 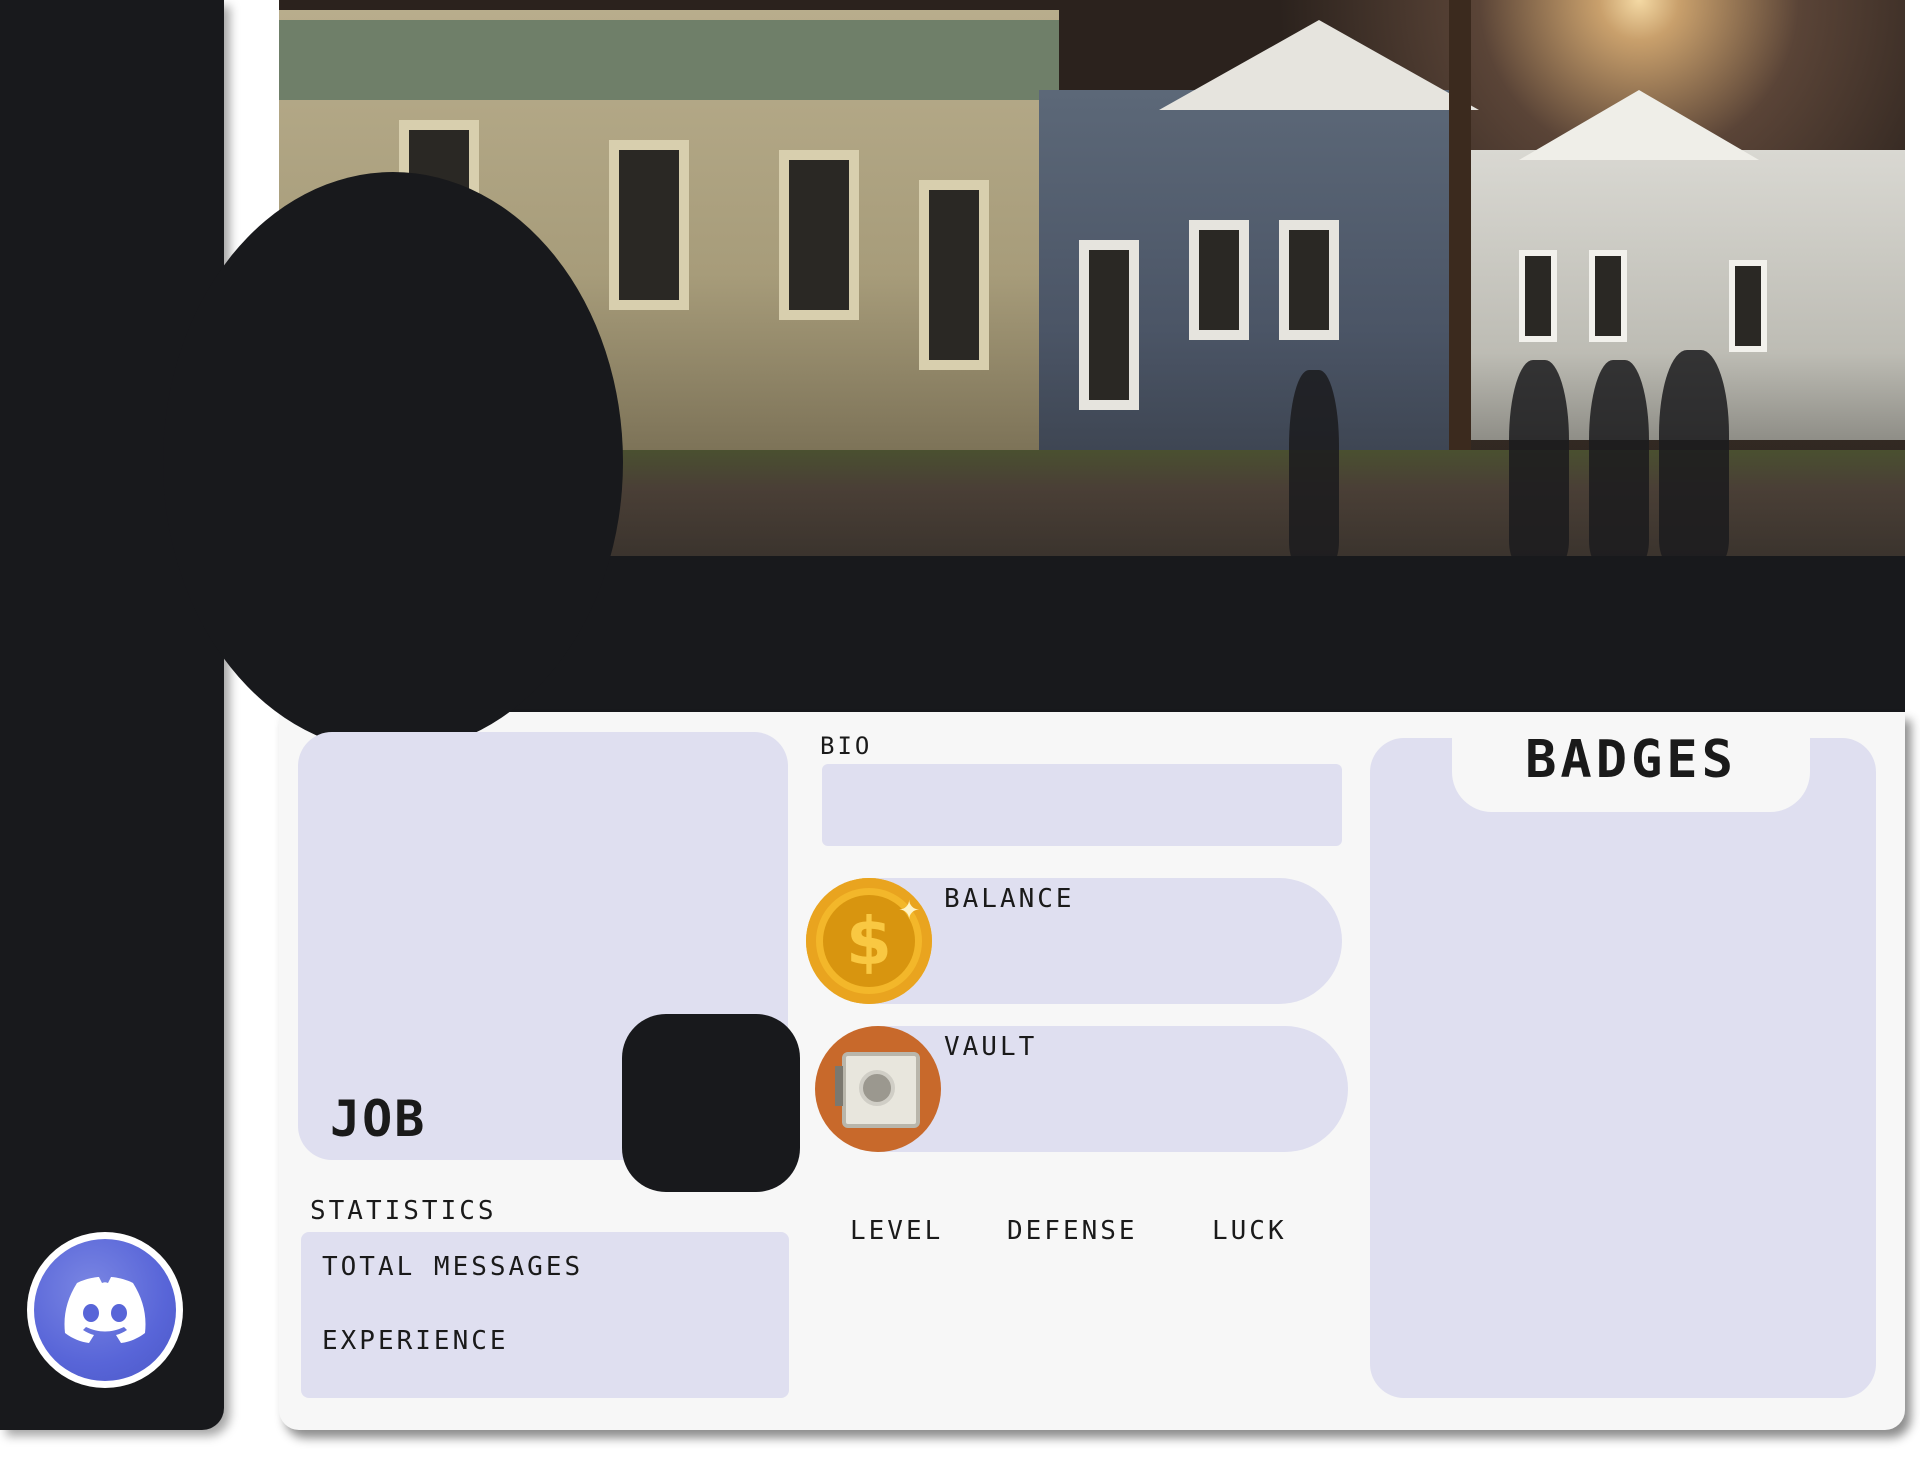 What do you see at coordinates (453, 1267) in the screenshot?
I see `total-messages-label: TOTAL MESSAGES` at bounding box center [453, 1267].